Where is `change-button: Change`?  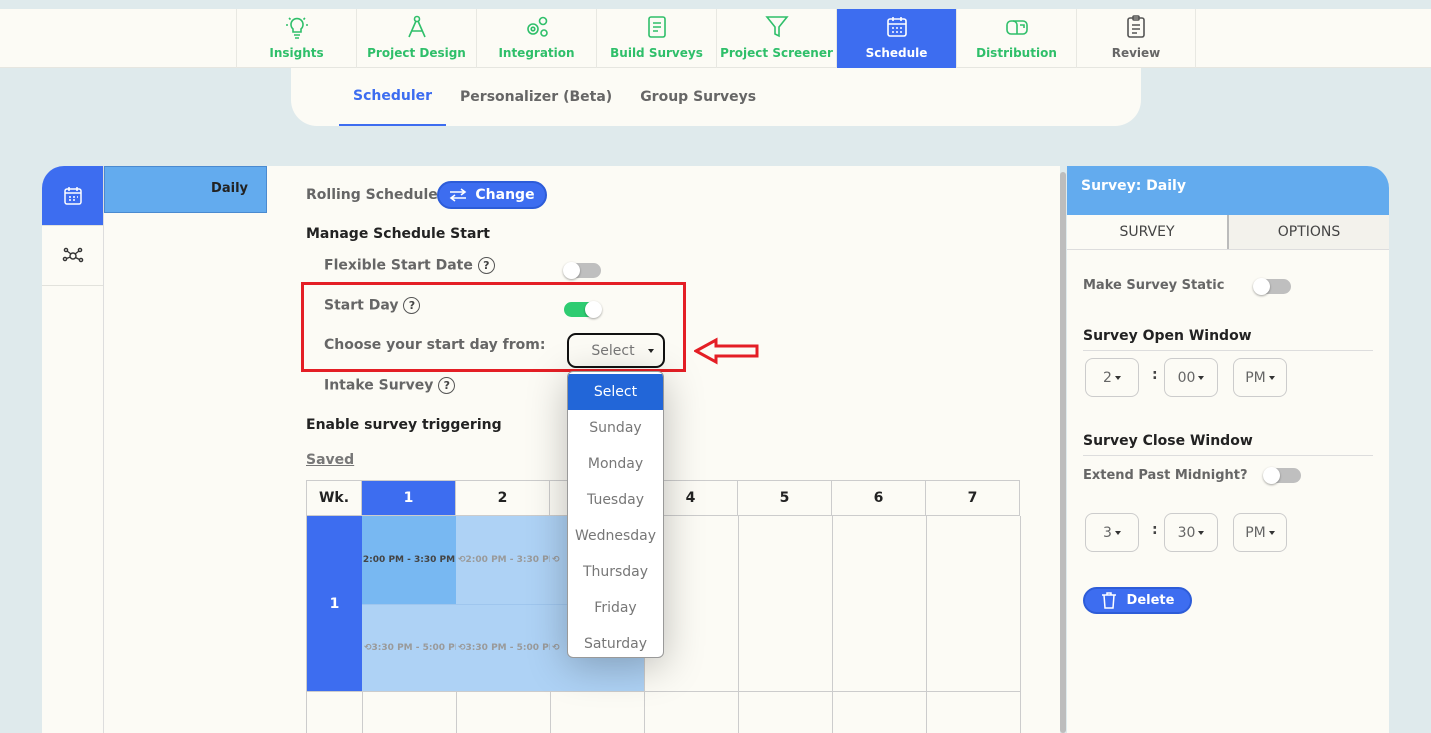 change-button: Change is located at coordinates (492, 195).